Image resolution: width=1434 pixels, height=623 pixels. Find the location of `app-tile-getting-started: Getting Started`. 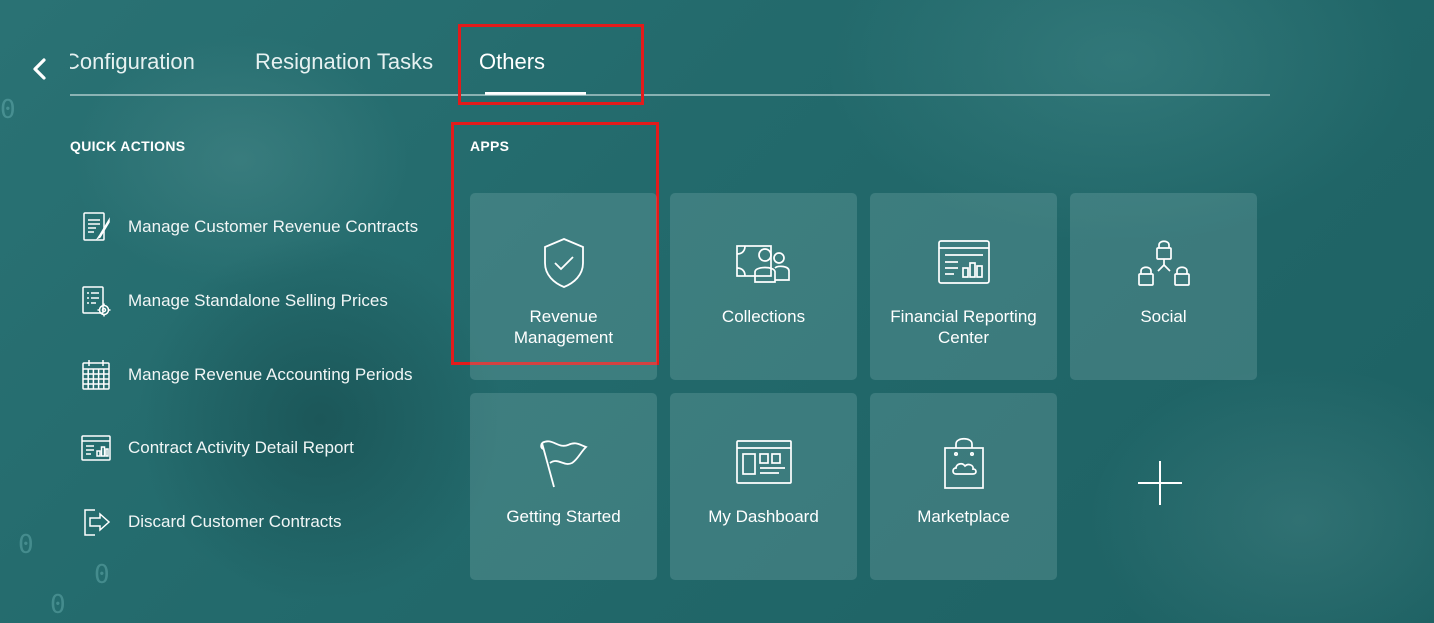

app-tile-getting-started: Getting Started is located at coordinates (563, 486).